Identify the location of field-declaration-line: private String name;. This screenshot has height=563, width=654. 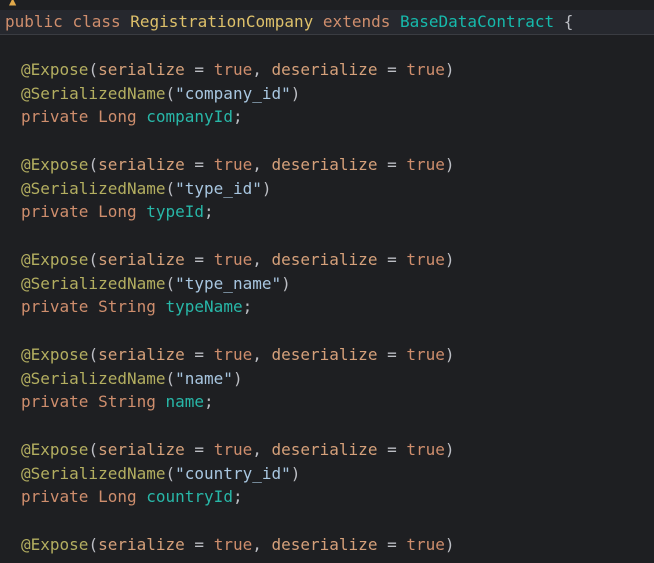
(117, 402).